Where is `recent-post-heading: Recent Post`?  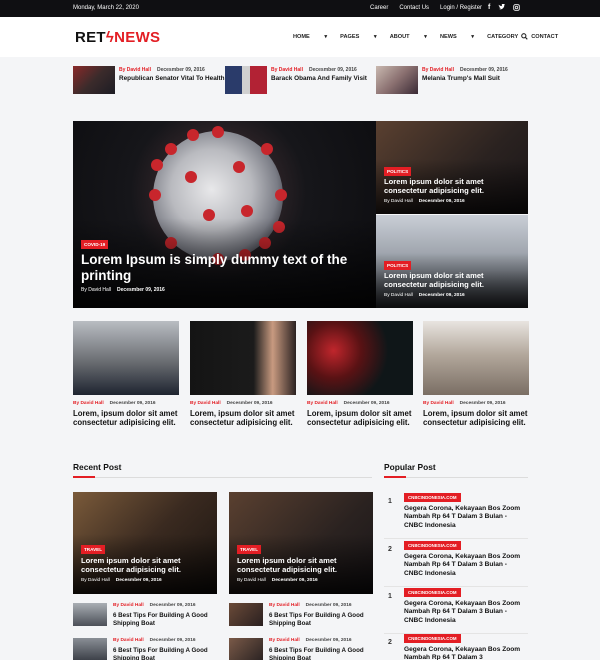 recent-post-heading: Recent Post is located at coordinates (97, 467).